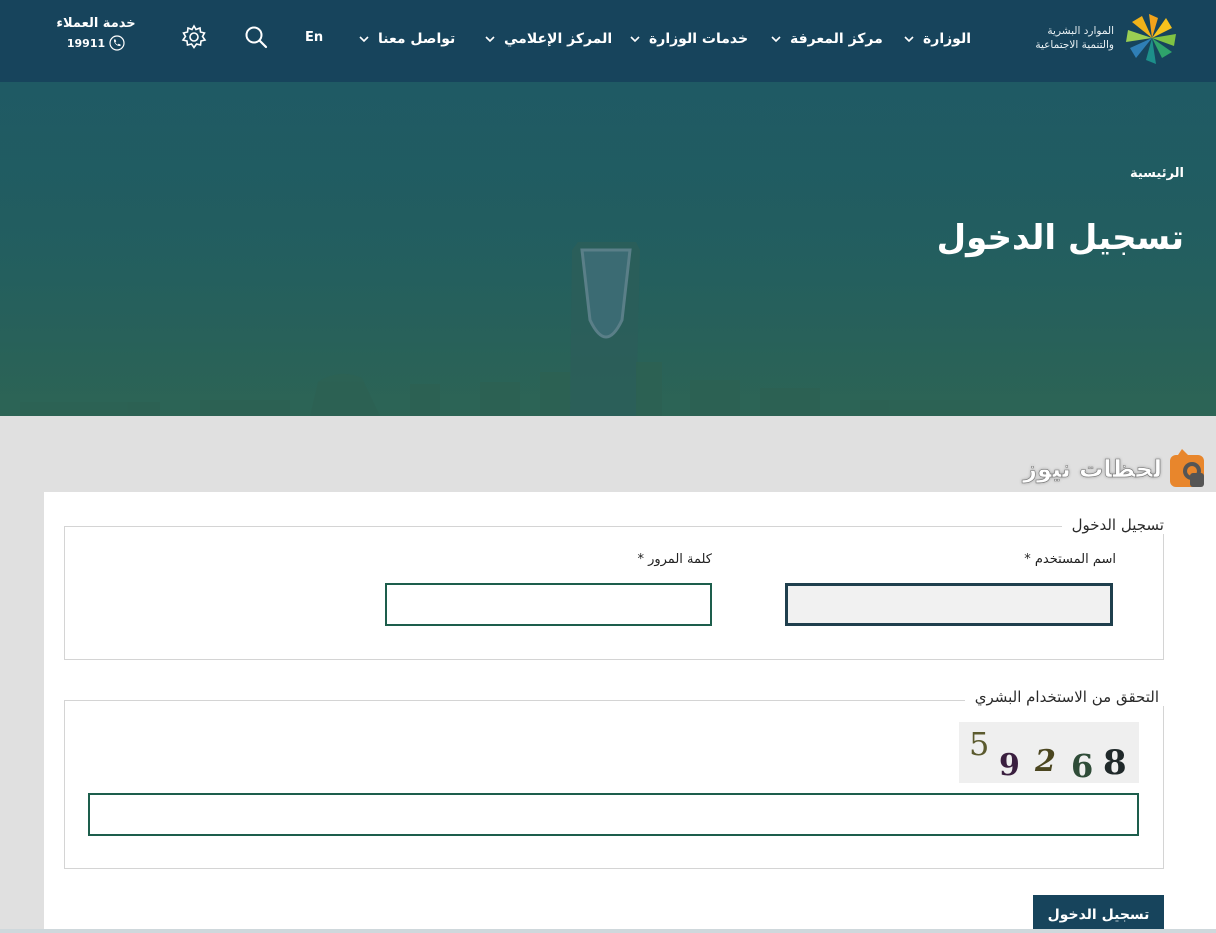  Describe the element at coordinates (947, 39) in the screenshot. I see `nav-label: الوزارة` at that location.